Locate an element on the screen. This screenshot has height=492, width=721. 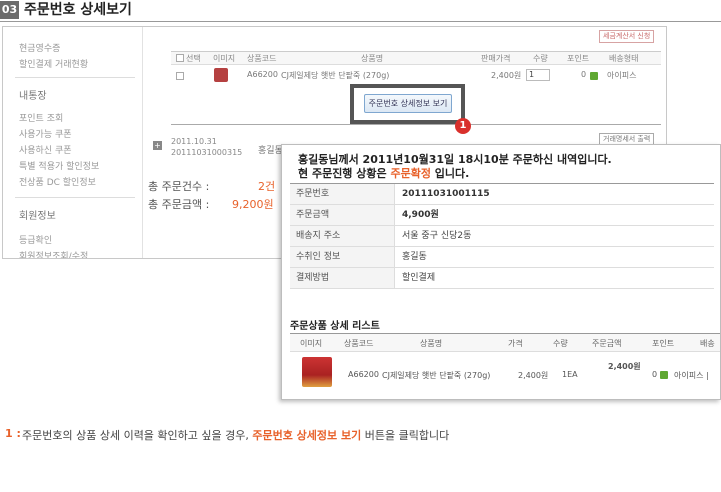
order-count-value: 2건 is located at coordinates (267, 186).